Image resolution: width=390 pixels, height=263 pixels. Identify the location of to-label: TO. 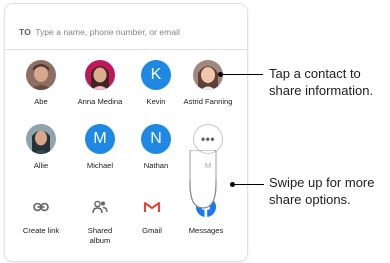
(25, 31).